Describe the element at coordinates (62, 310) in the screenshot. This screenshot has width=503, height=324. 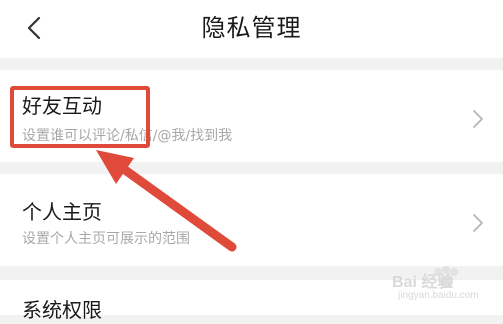
I see `settings-item-title: 系统权限` at that location.